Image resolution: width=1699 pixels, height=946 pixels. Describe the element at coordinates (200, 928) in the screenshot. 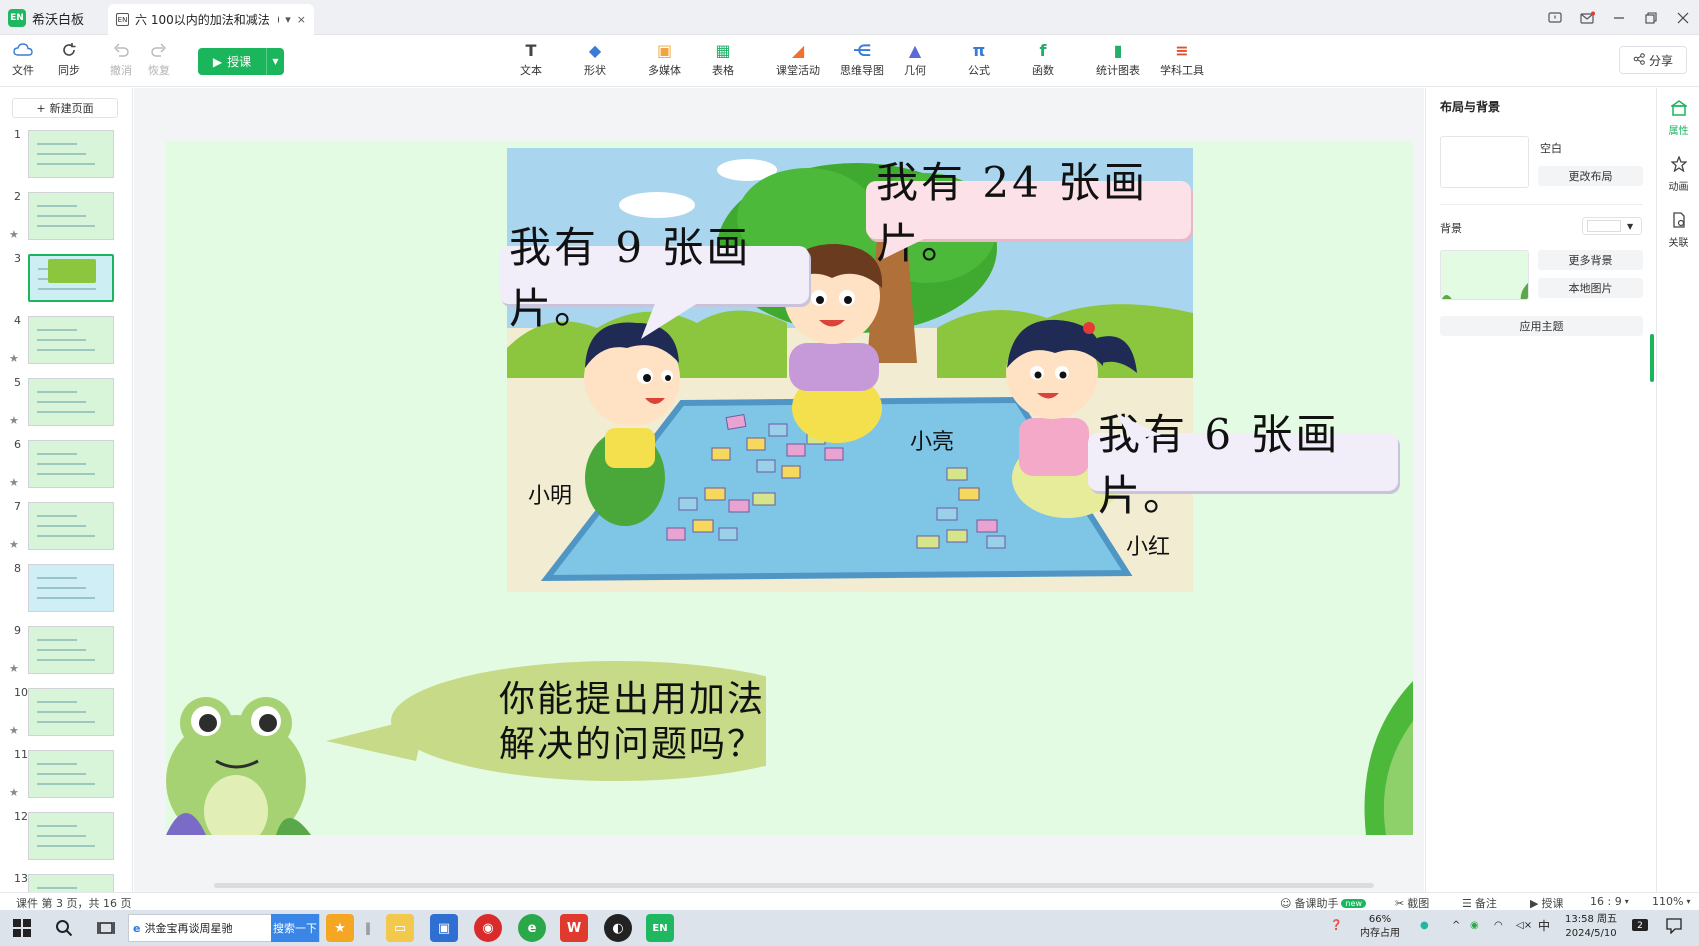

I see `taskbar-search-text: e 洪金宝再谈周星驰` at that location.